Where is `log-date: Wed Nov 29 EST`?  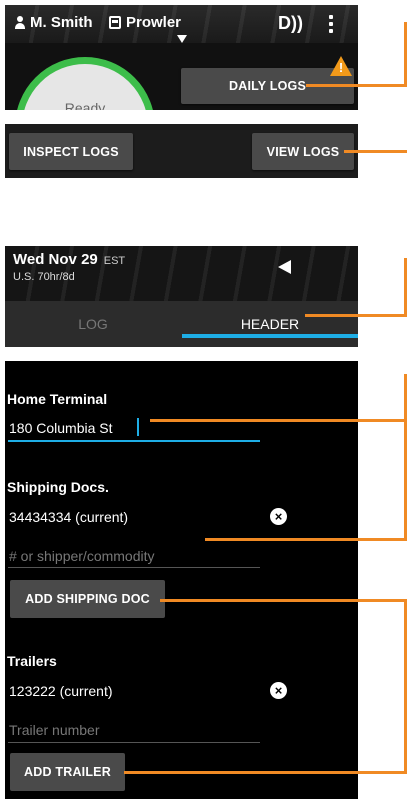
log-date: Wed Nov 29 EST is located at coordinates (69, 259).